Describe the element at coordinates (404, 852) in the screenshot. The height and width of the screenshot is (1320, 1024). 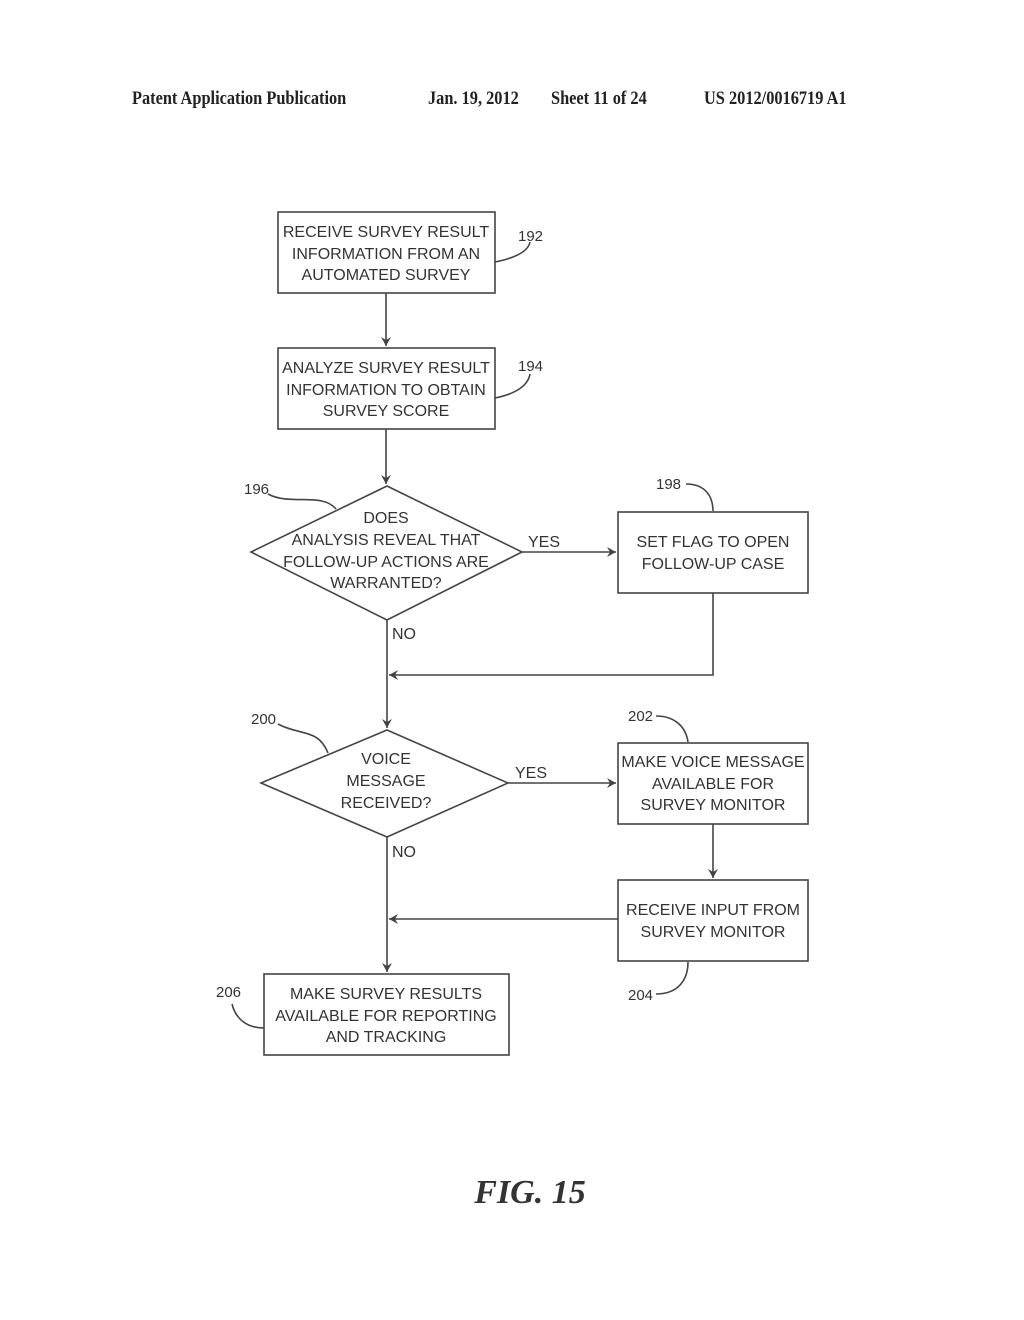
I see `no-label-200: NO` at that location.